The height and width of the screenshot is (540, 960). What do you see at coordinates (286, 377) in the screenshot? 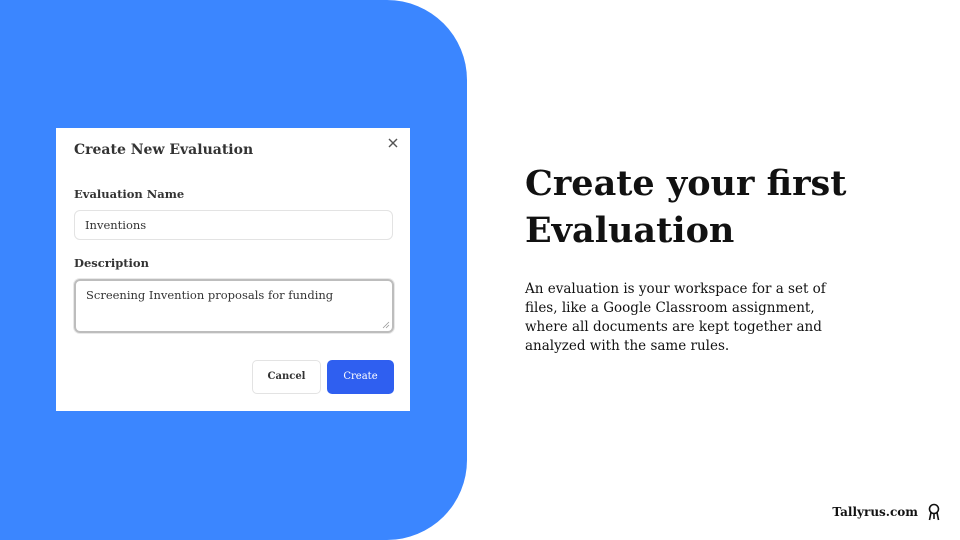
I see `cancel-button: Cancel` at bounding box center [286, 377].